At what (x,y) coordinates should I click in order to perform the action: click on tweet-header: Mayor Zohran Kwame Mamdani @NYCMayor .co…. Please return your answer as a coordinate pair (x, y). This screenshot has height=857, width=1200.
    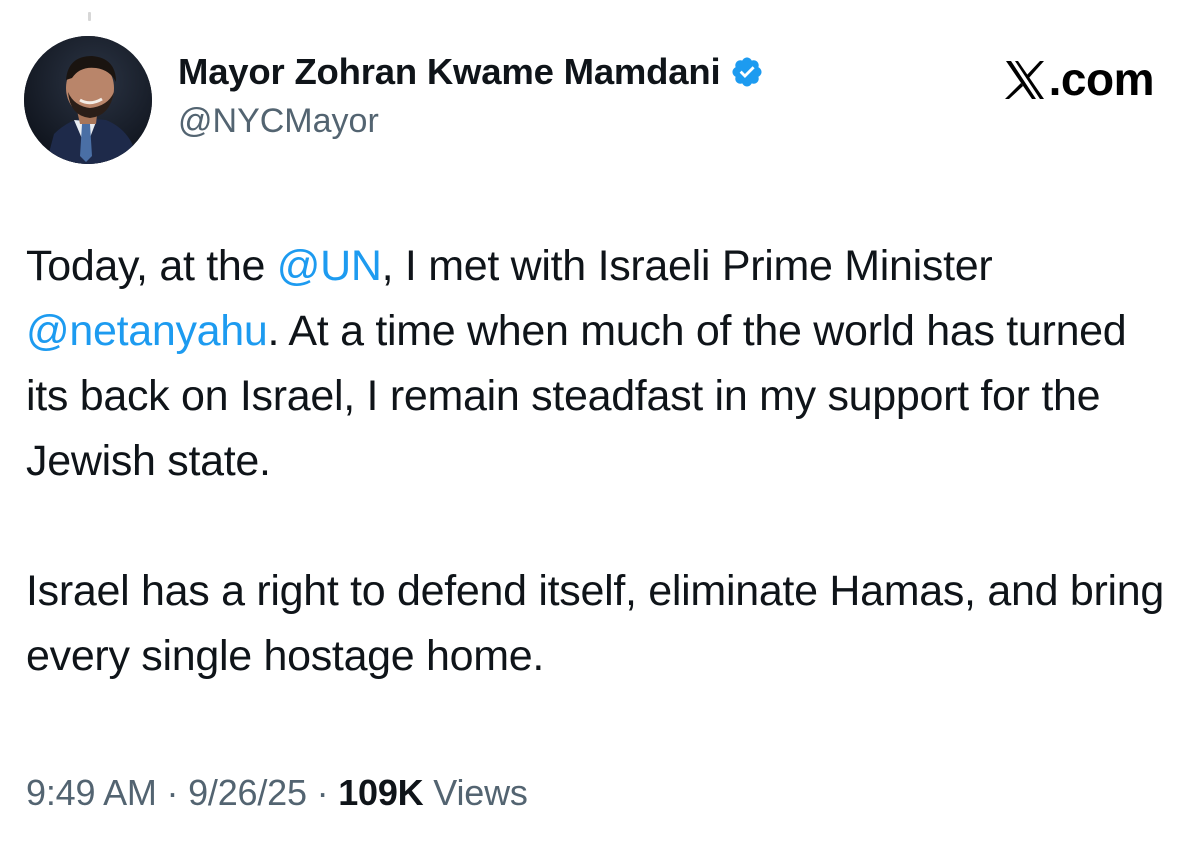
    Looking at the image, I should click on (600, 99).